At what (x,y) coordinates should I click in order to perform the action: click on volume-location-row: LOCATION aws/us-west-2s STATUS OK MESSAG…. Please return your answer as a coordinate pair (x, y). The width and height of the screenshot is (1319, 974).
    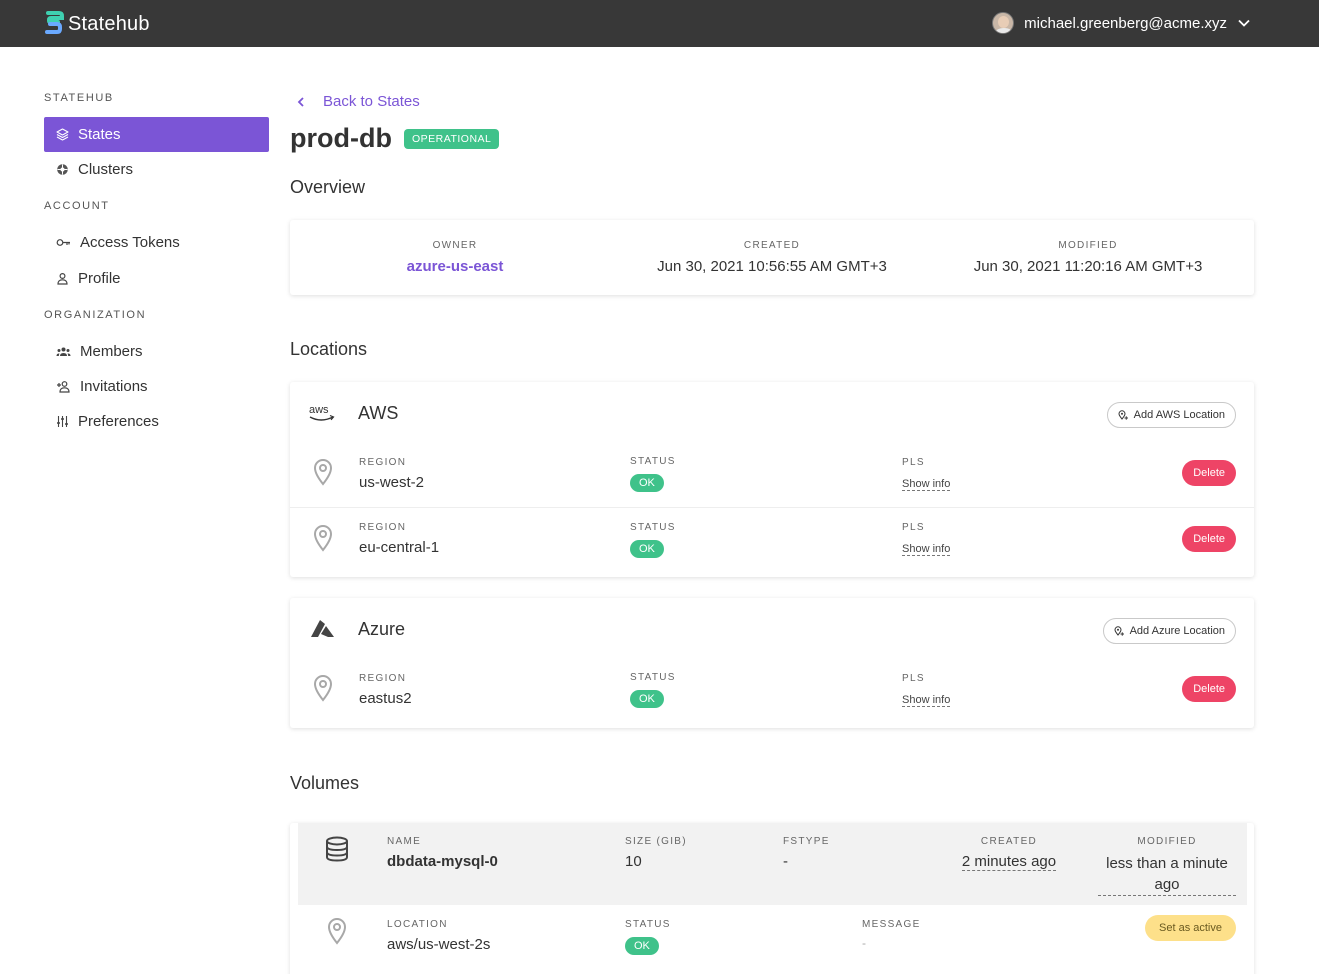
    Looking at the image, I should click on (772, 937).